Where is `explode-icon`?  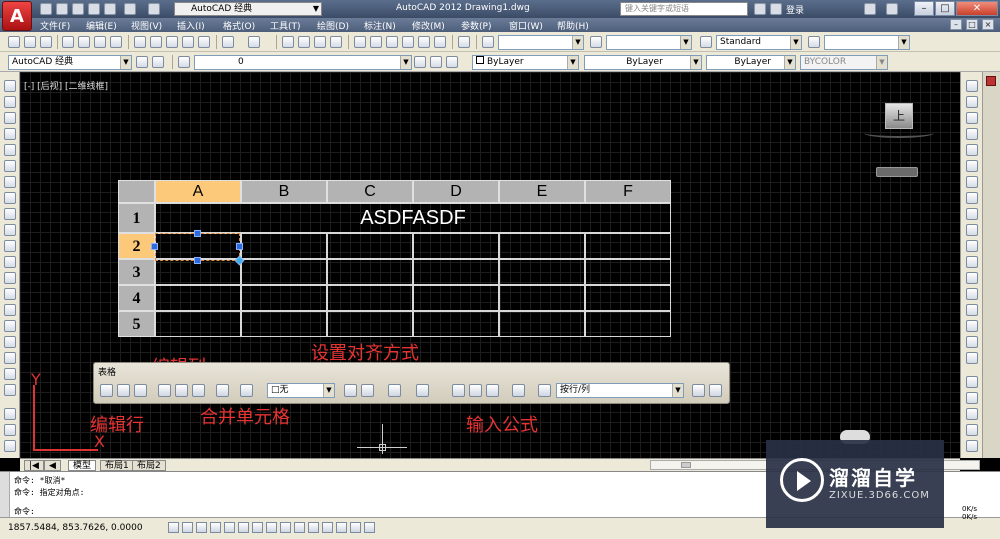 explode-icon is located at coordinates (972, 358).